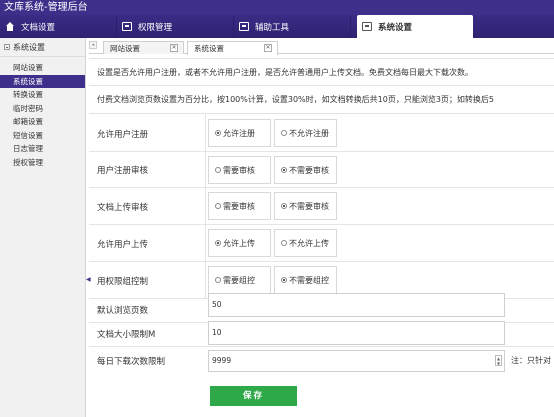 The width and height of the screenshot is (554, 417). What do you see at coordinates (531, 360) in the screenshot?
I see `daily-download-note: 注：只针对` at bounding box center [531, 360].